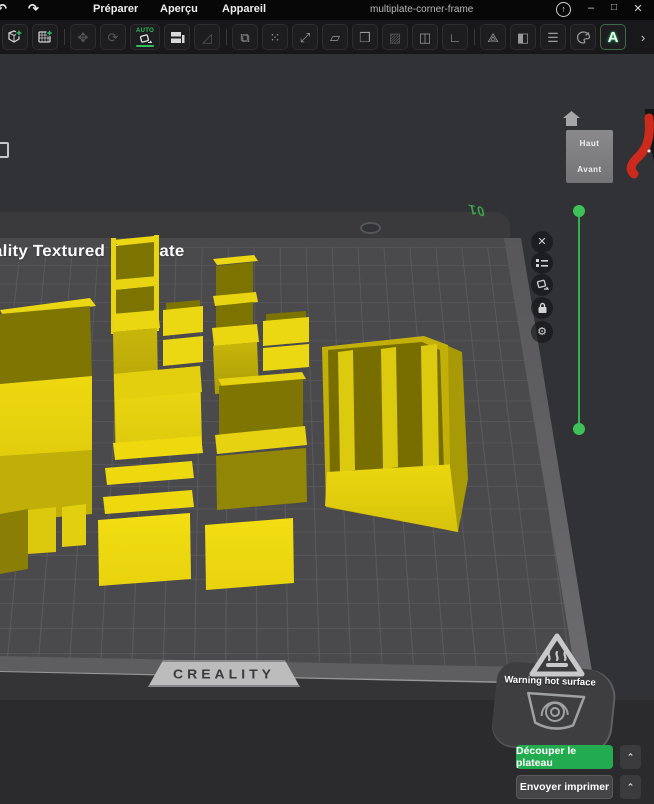 This screenshot has width=654, height=804. Describe the element at coordinates (638, 8) in the screenshot. I see `close-button: ✕` at that location.